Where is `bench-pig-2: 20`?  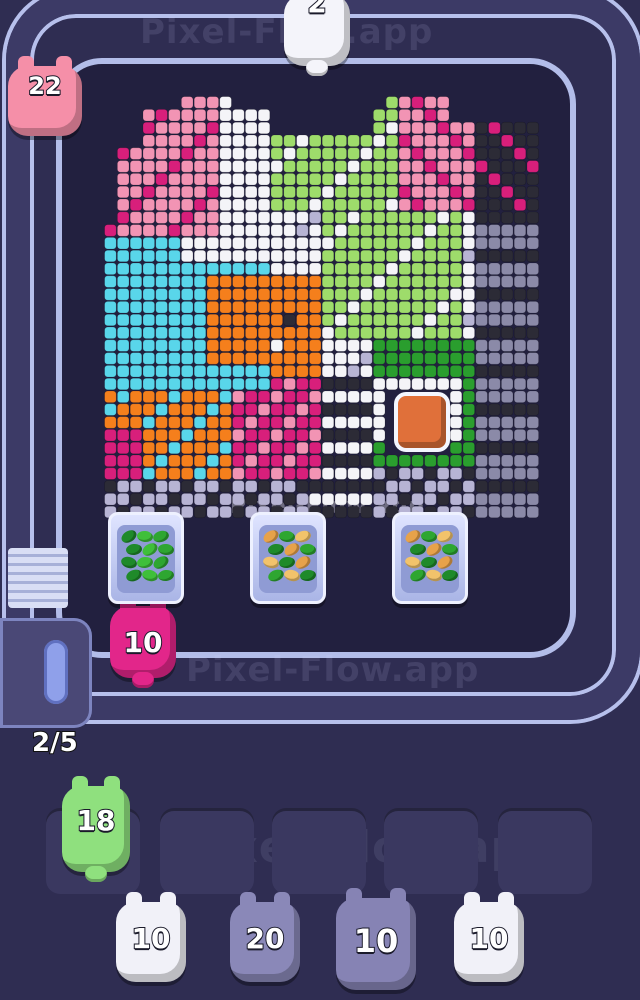 bench-pig-2: 20 is located at coordinates (265, 937).